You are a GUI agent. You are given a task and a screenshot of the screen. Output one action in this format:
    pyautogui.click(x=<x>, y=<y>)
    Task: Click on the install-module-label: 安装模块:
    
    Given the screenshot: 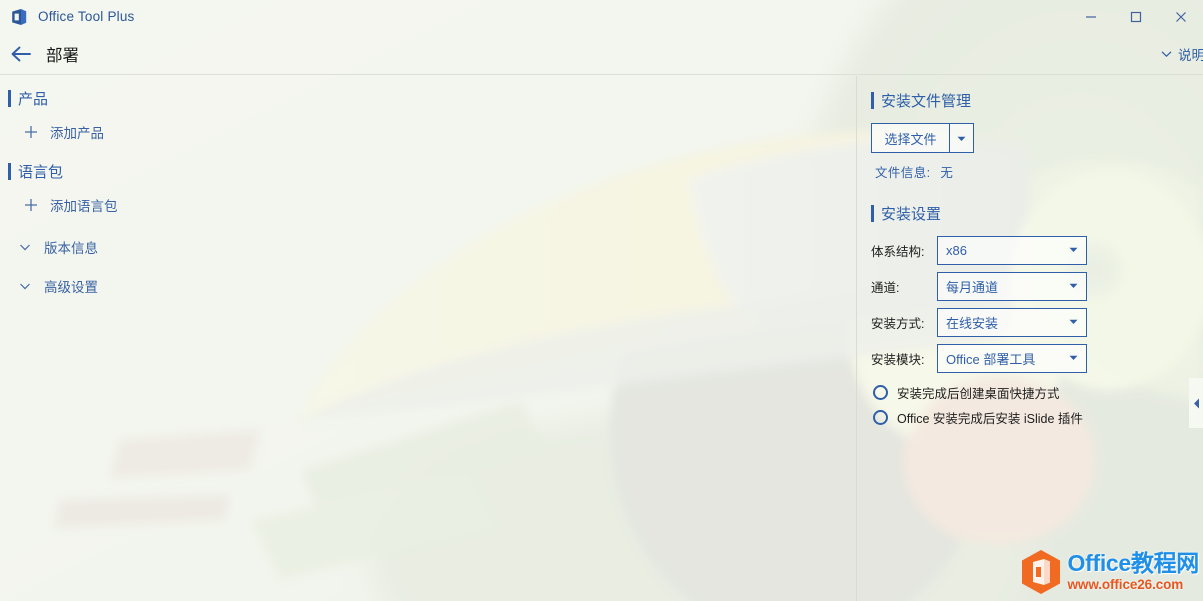 What is the action you would take?
    pyautogui.click(x=898, y=359)
    